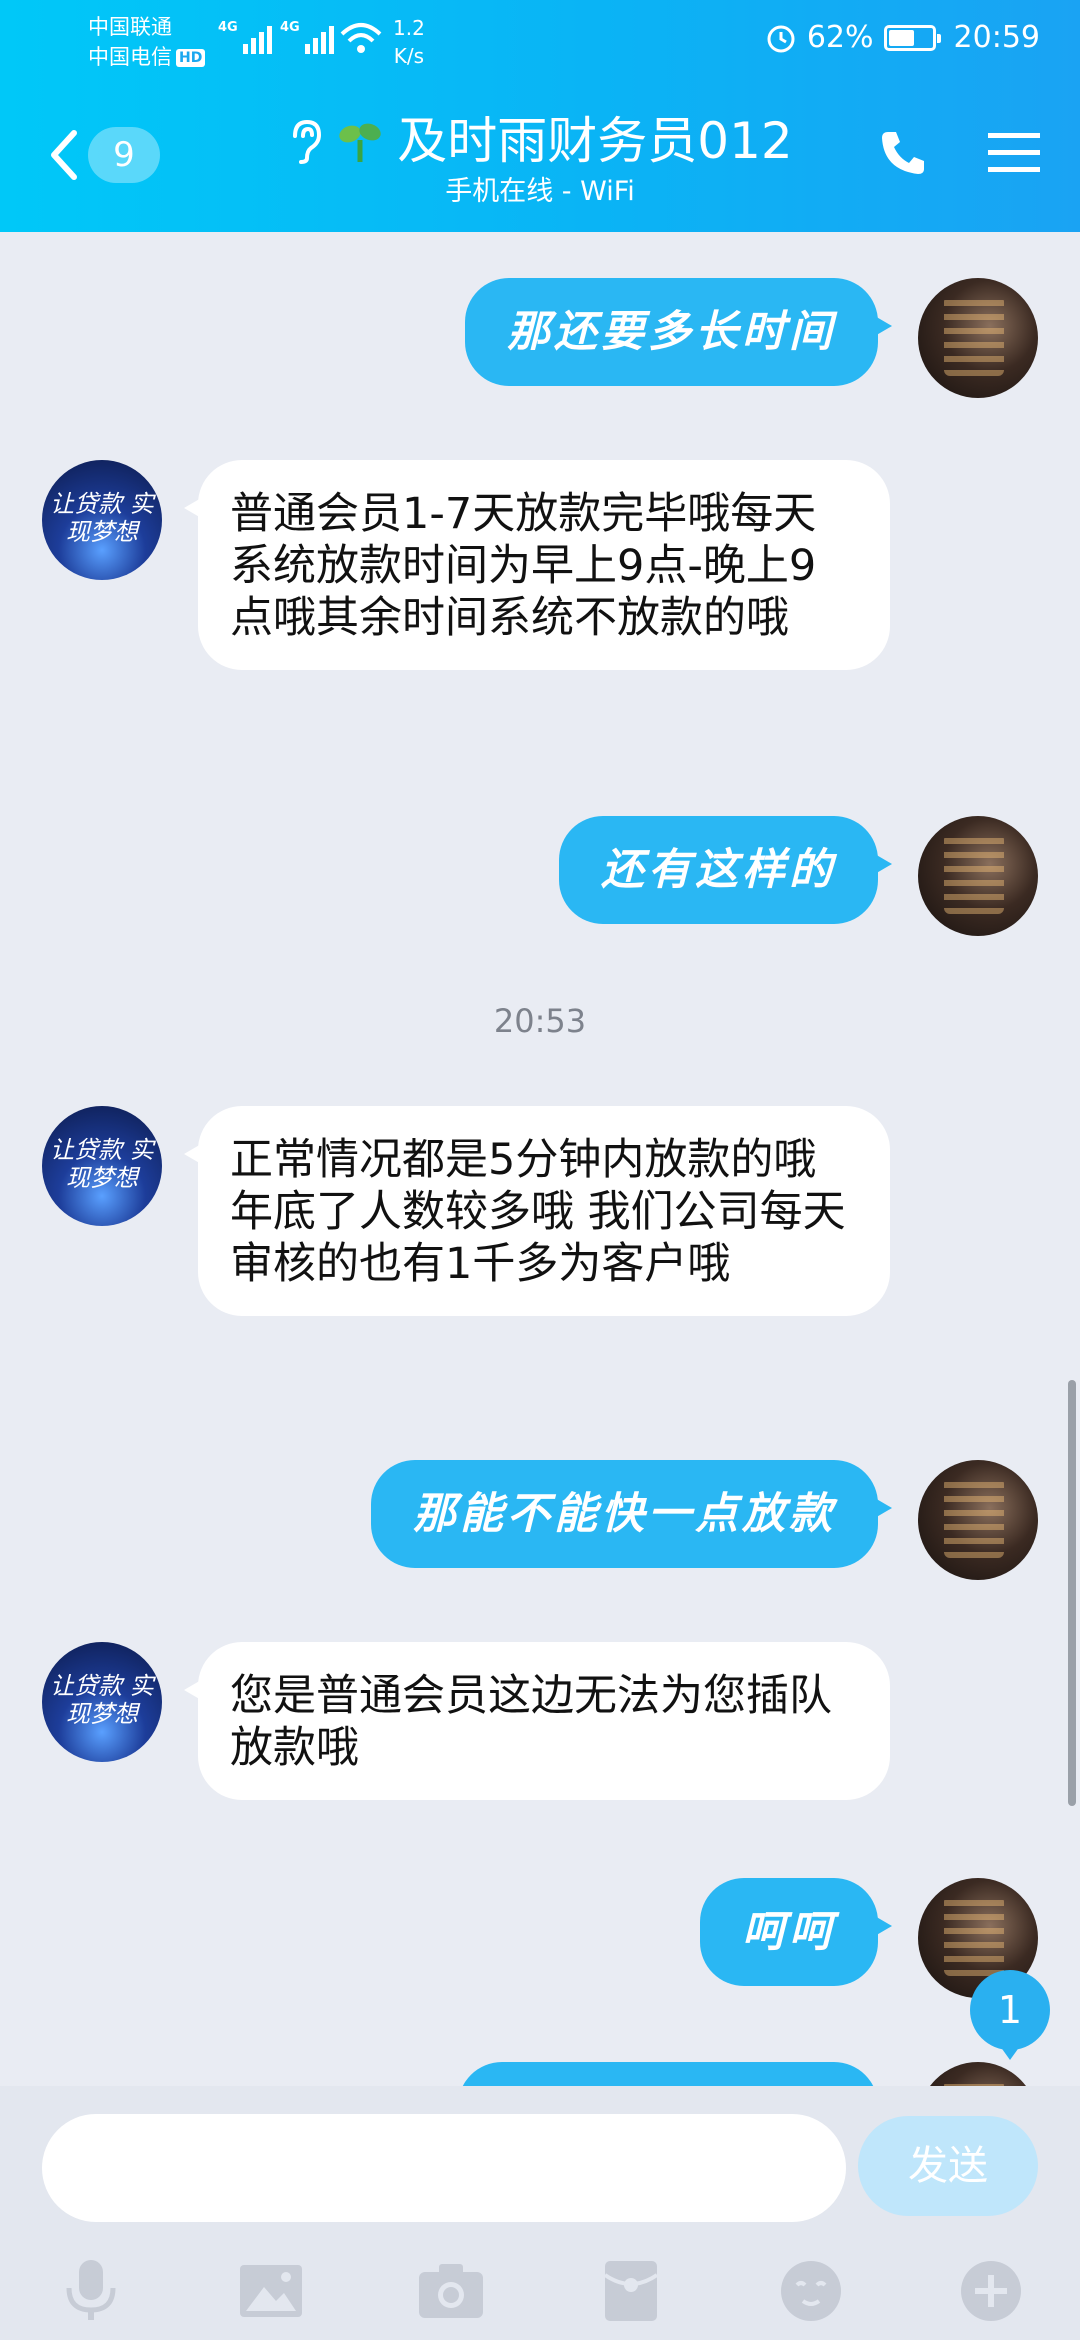  Describe the element at coordinates (840, 37) in the screenshot. I see `battery-percent: 62%` at that location.